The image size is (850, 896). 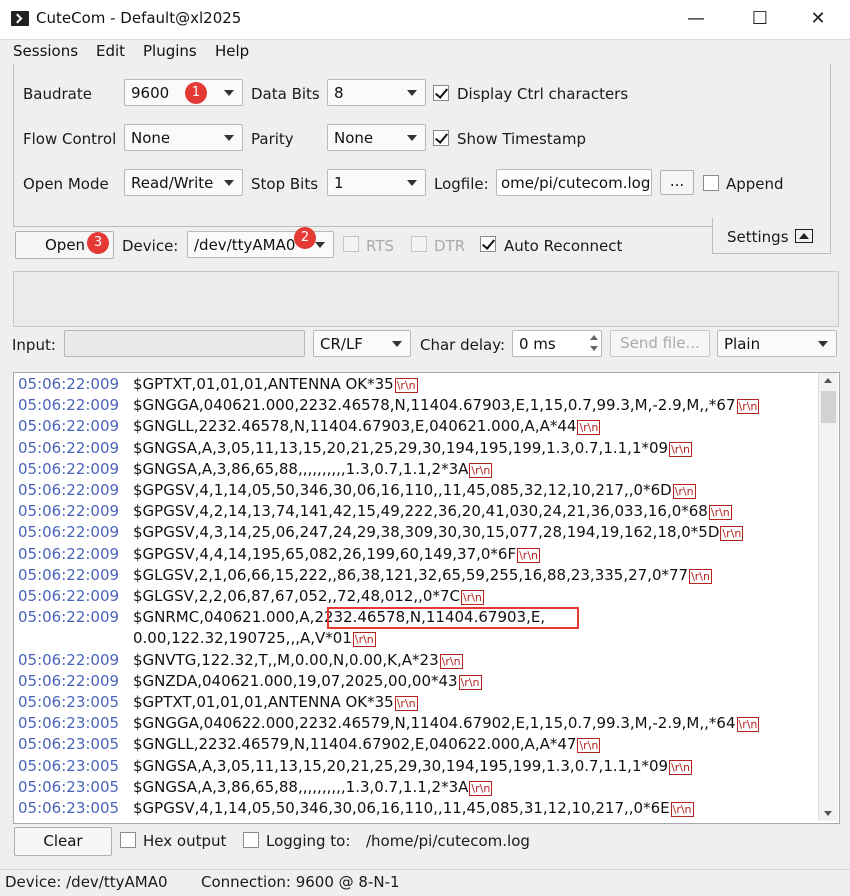 I want to click on maximize-button: ☐, so click(x=760, y=19).